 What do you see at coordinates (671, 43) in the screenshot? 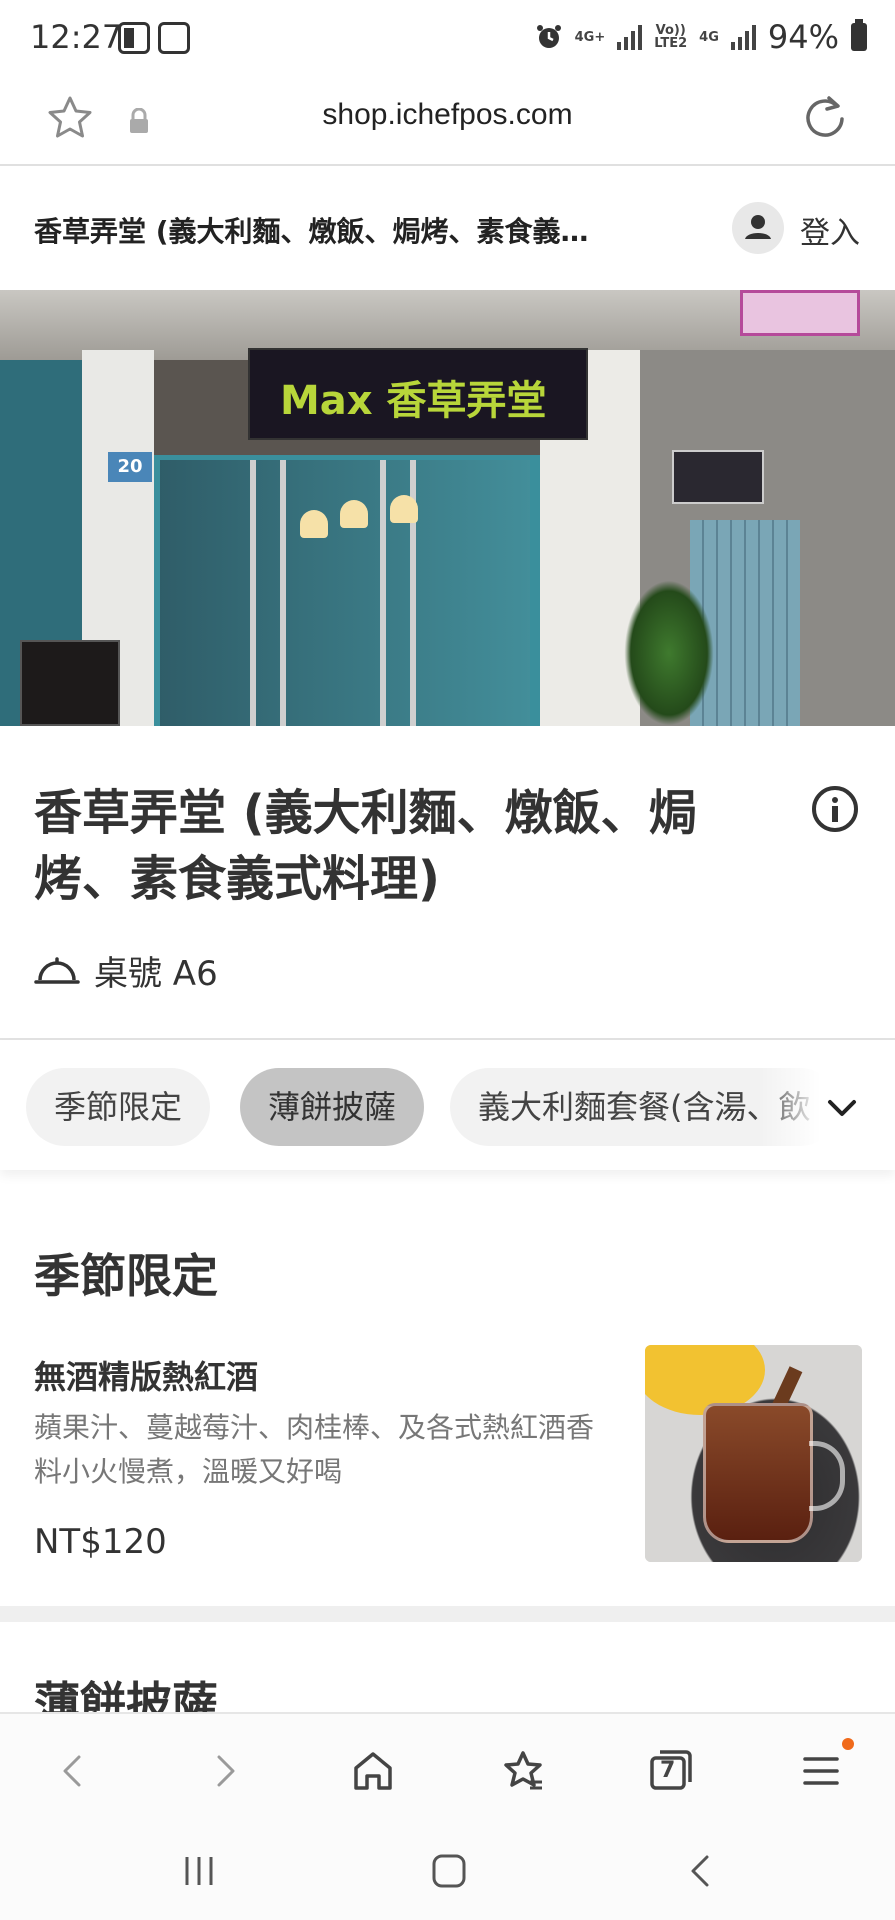
I see `network-type-2b: LTE2` at bounding box center [671, 43].